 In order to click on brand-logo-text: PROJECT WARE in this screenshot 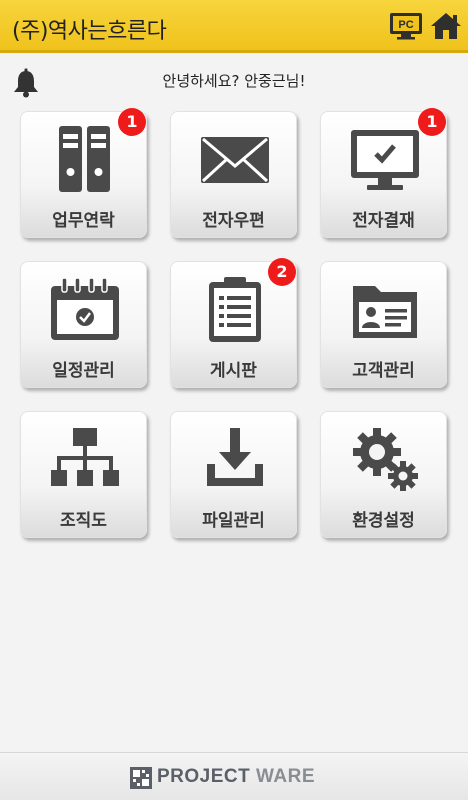, I will do `click(236, 777)`.